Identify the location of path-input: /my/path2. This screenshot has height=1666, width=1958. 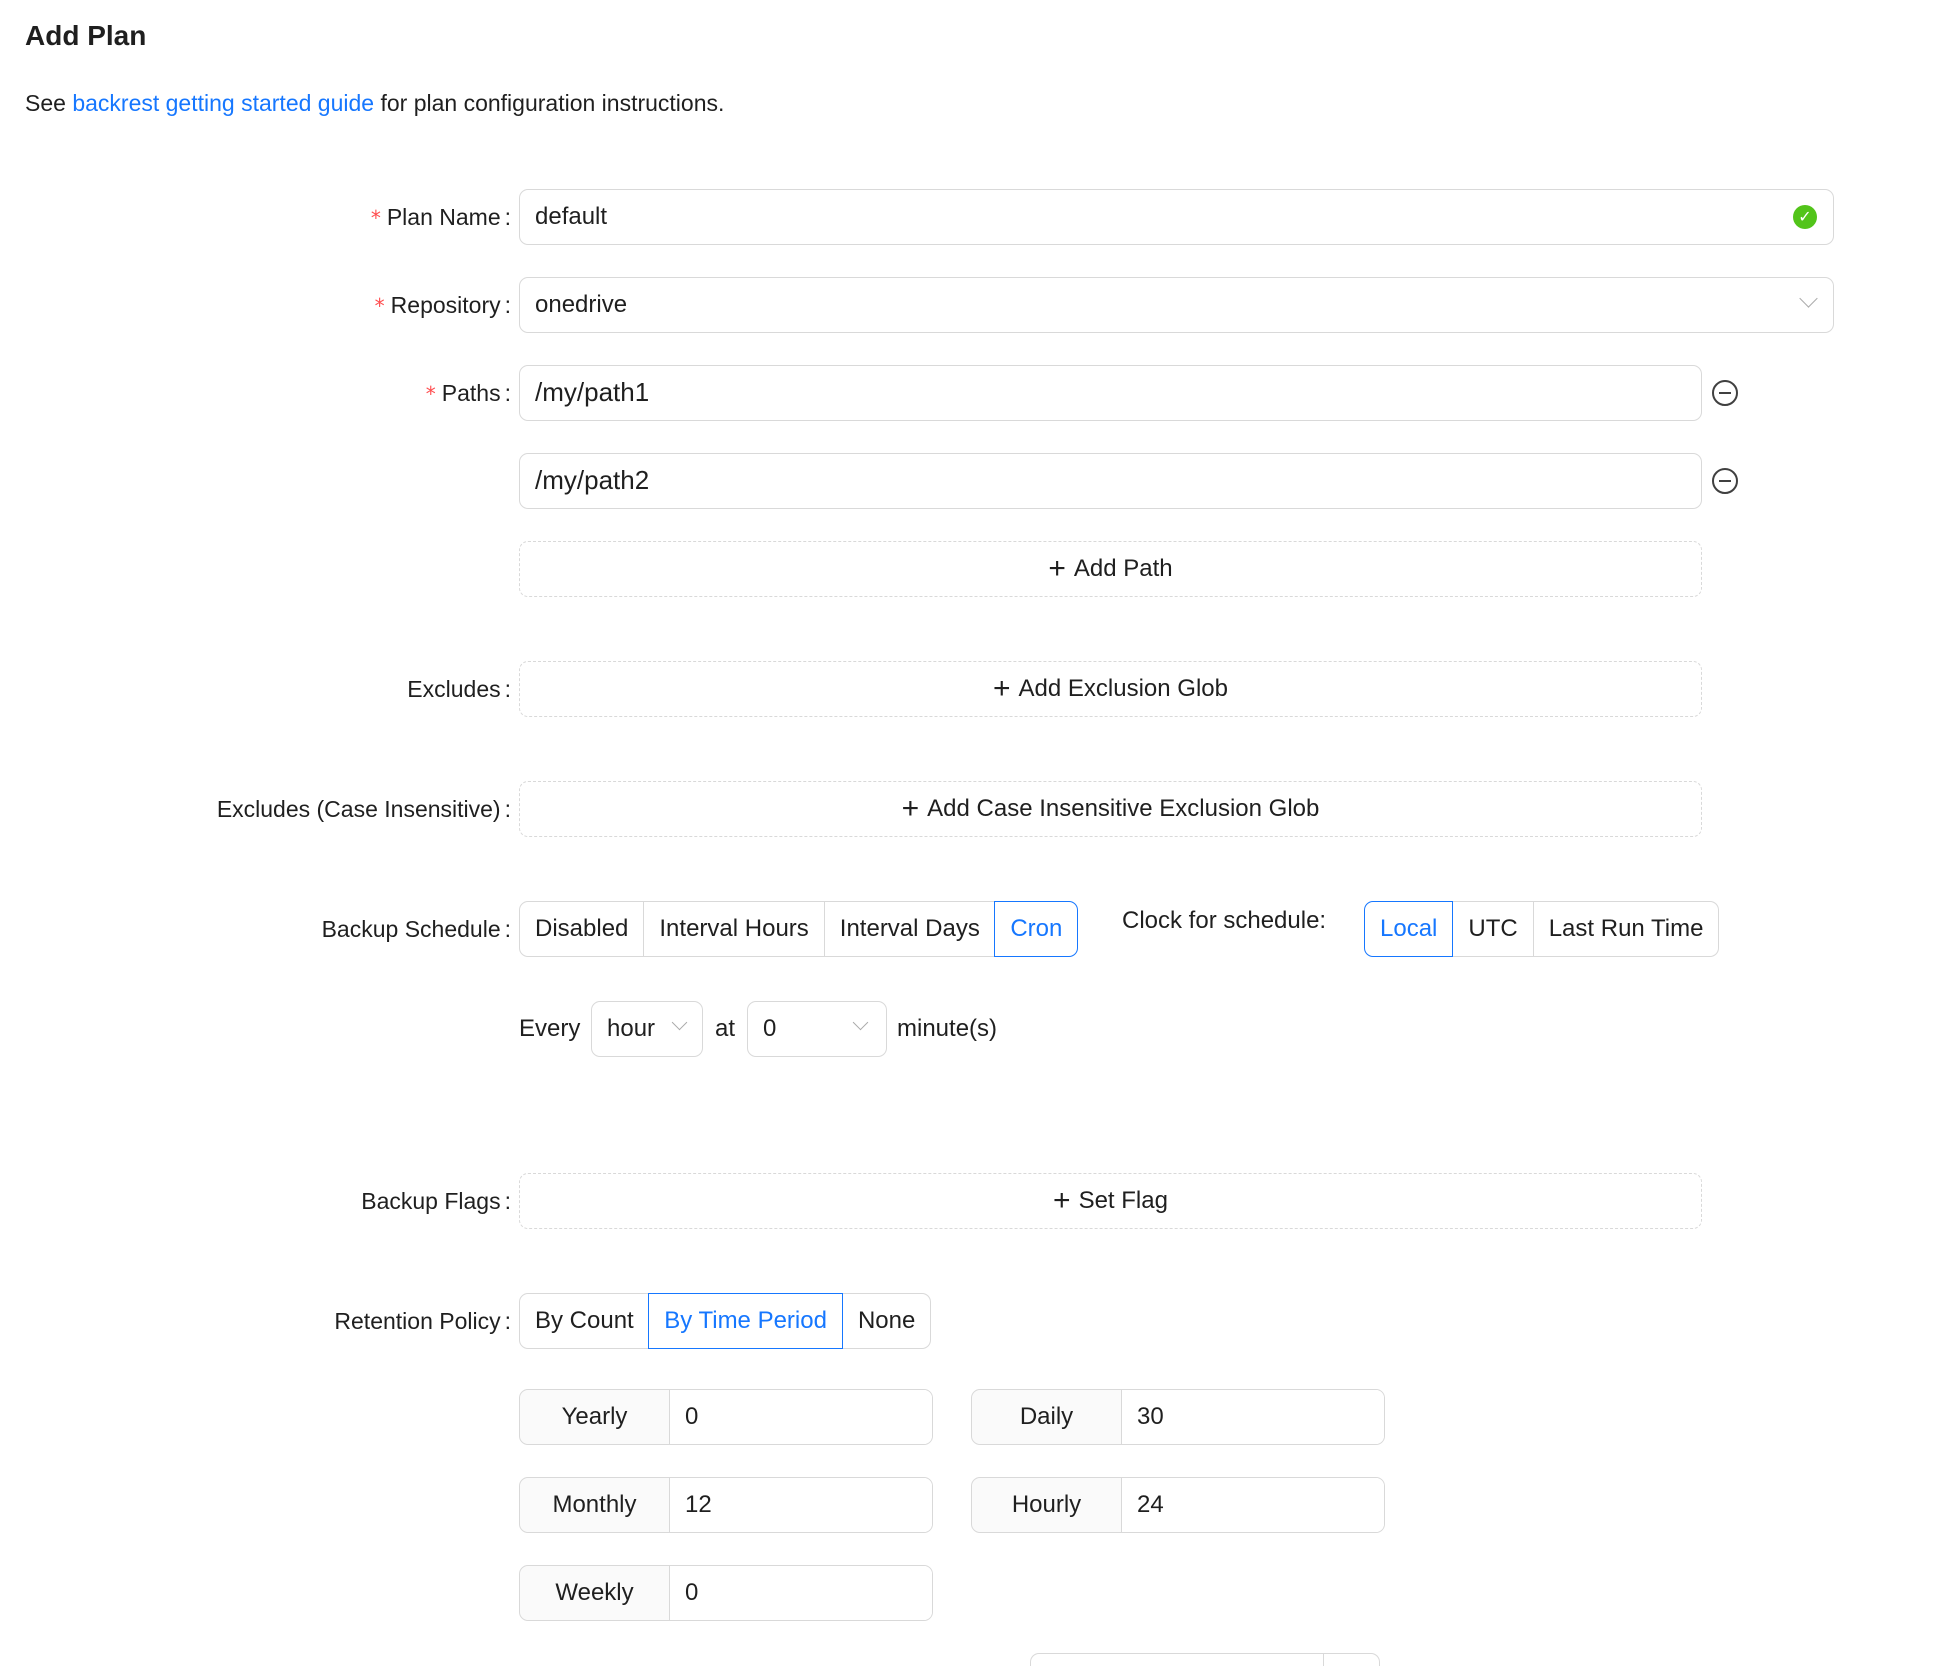
(1110, 481).